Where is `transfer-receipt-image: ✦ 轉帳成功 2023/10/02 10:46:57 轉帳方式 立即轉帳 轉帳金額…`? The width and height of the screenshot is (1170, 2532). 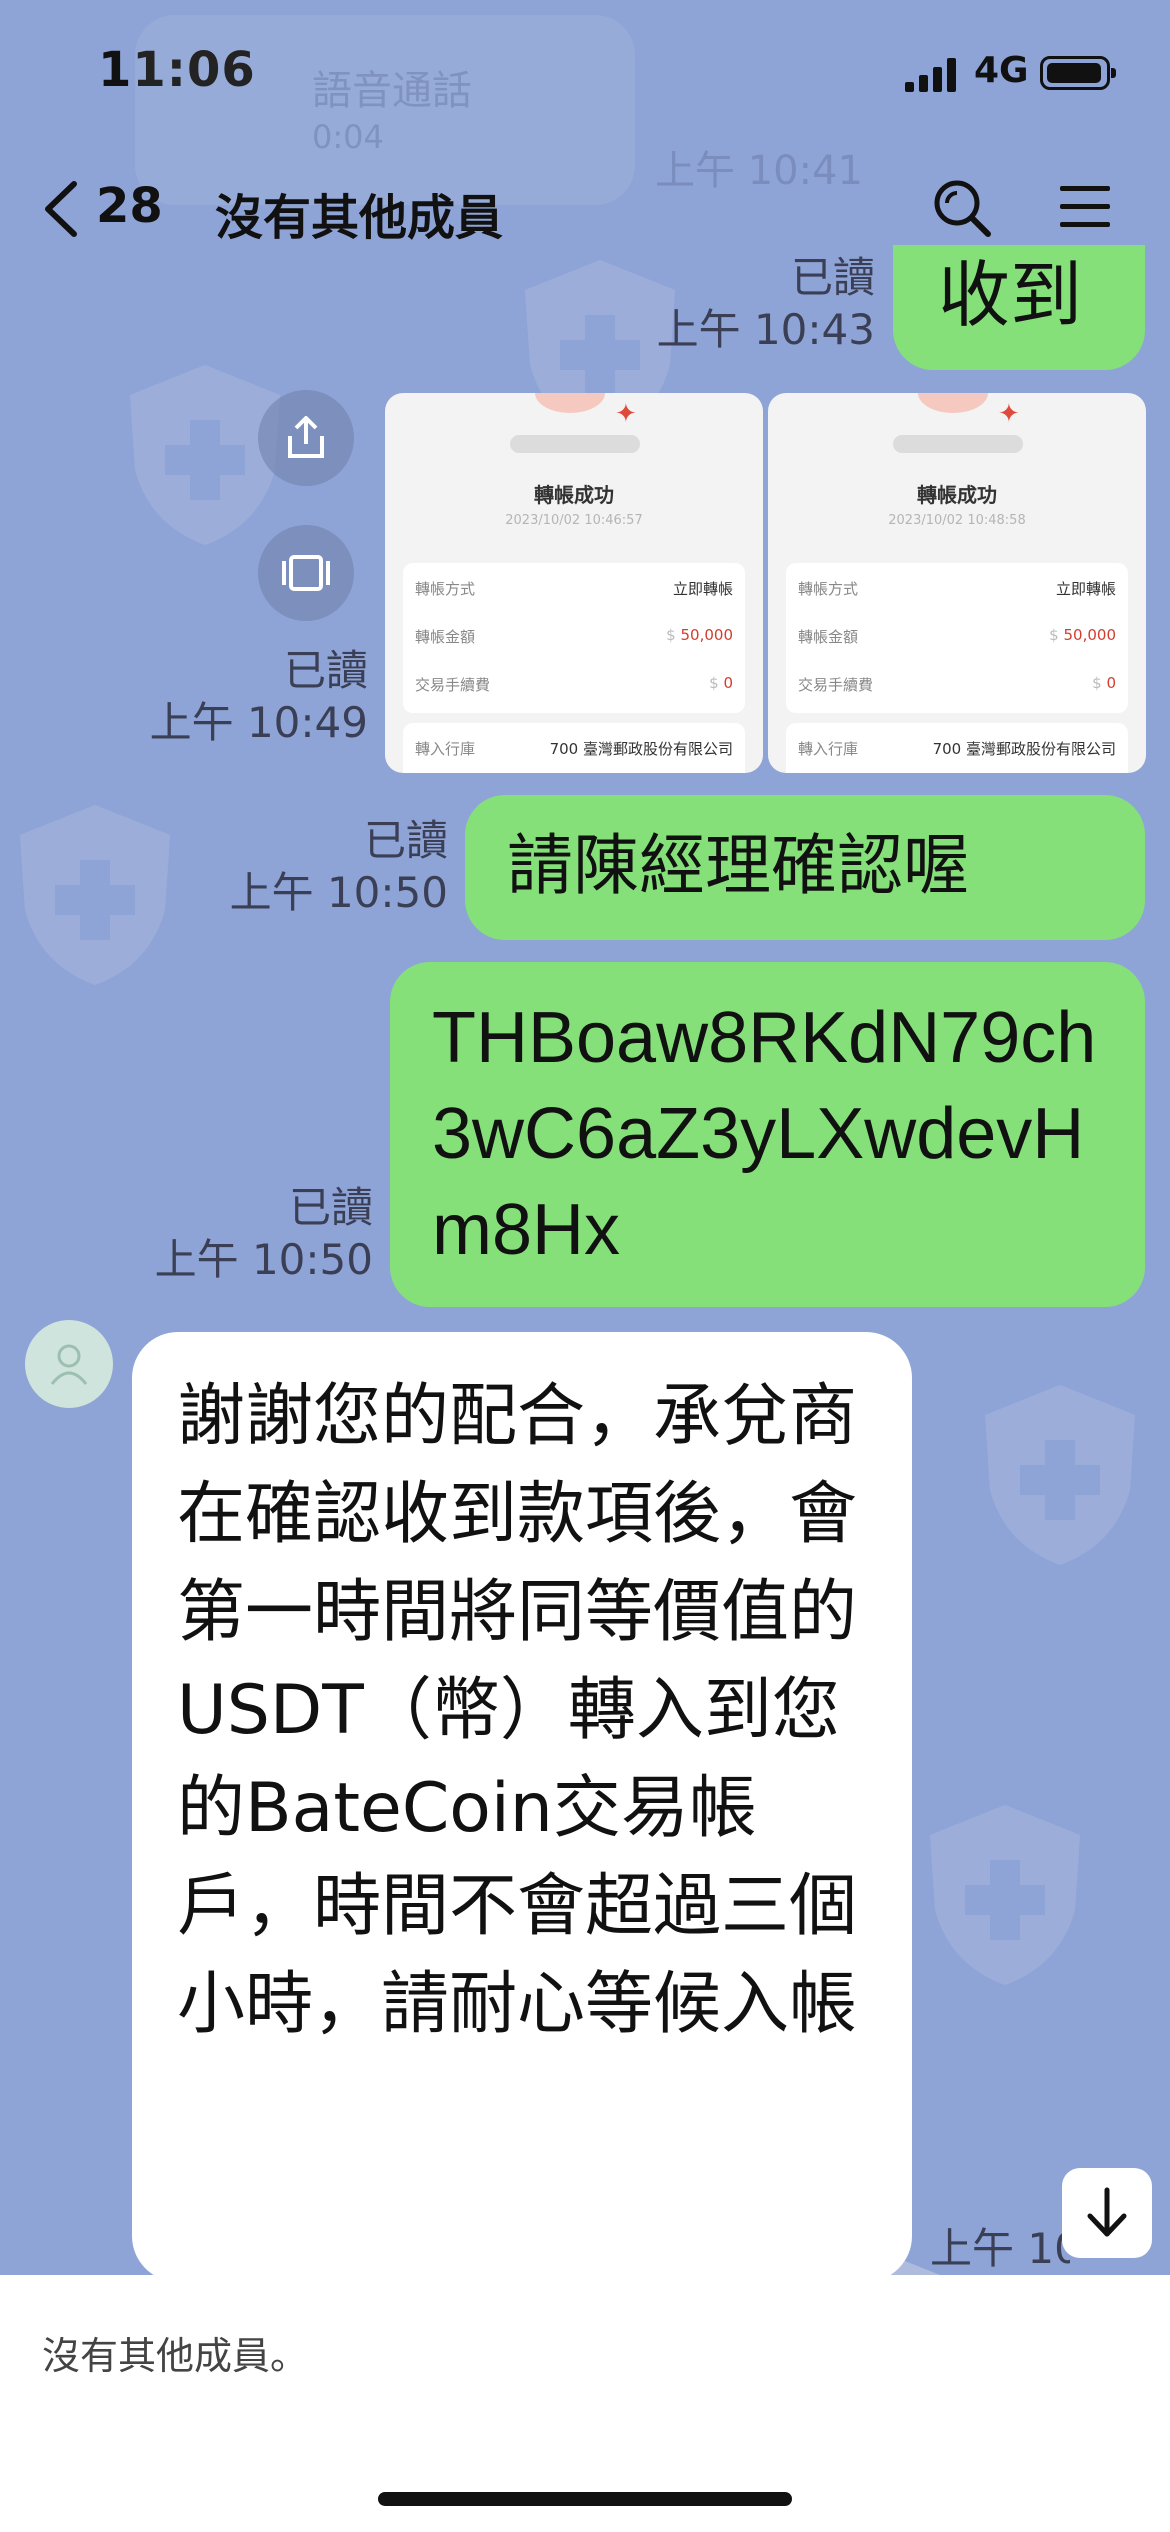 transfer-receipt-image: ✦ 轉帳成功 2023/10/02 10:46:57 轉帳方式 立即轉帳 轉帳金額… is located at coordinates (574, 583).